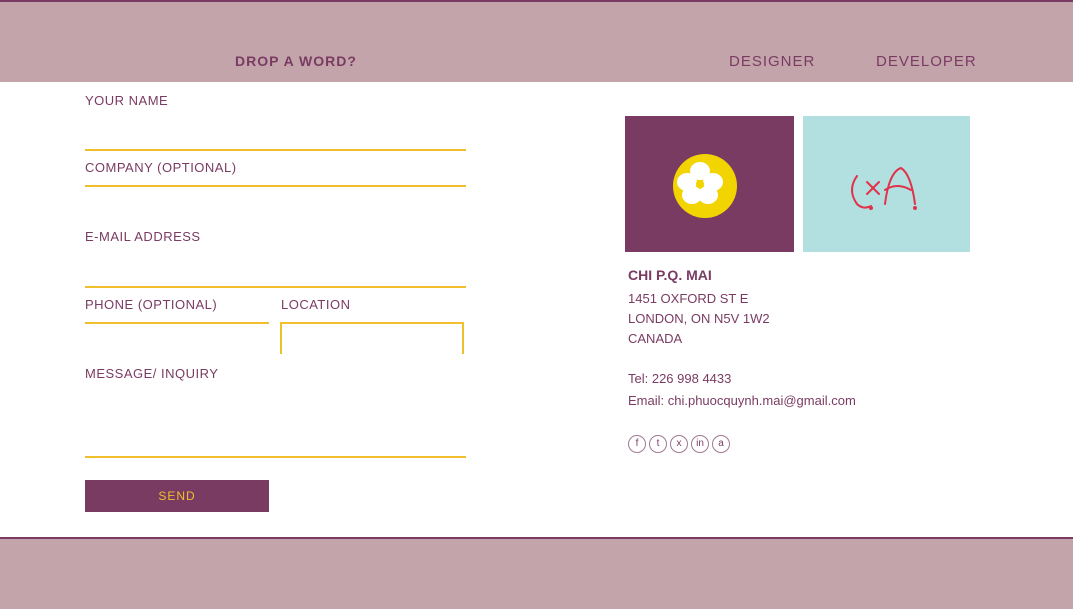 The width and height of the screenshot is (1073, 609). I want to click on contact-name: CHI P.Q. MAI, so click(670, 275).